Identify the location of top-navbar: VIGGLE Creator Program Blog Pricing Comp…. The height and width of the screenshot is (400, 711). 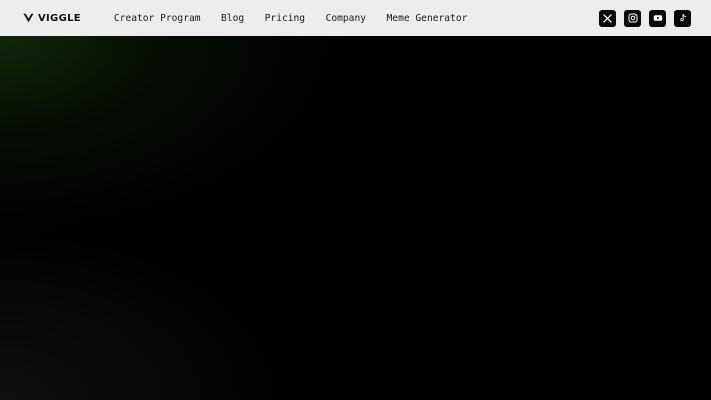
(355, 18).